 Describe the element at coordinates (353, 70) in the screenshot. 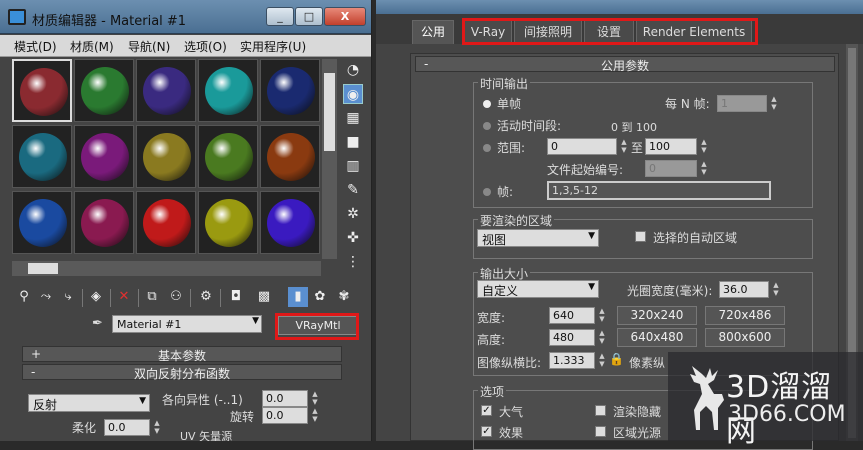

I see `sample-type-icon: ◔` at that location.